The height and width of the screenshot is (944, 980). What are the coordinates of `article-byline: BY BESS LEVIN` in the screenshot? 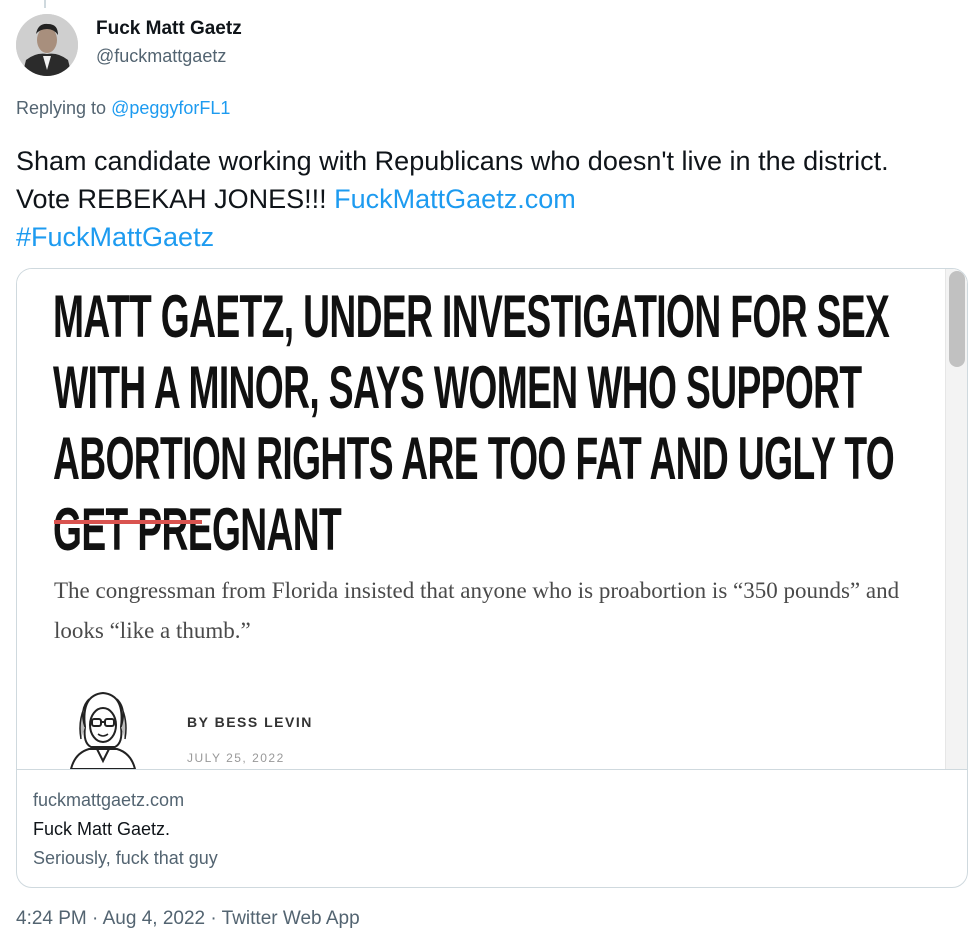 It's located at (250, 722).